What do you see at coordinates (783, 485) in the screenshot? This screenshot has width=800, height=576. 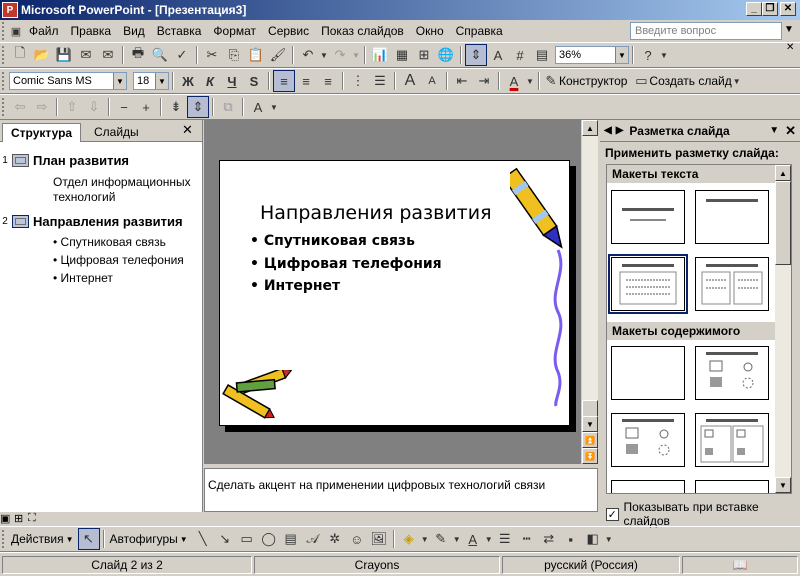 I see `tp-scroll-down-icon: ▼` at bounding box center [783, 485].